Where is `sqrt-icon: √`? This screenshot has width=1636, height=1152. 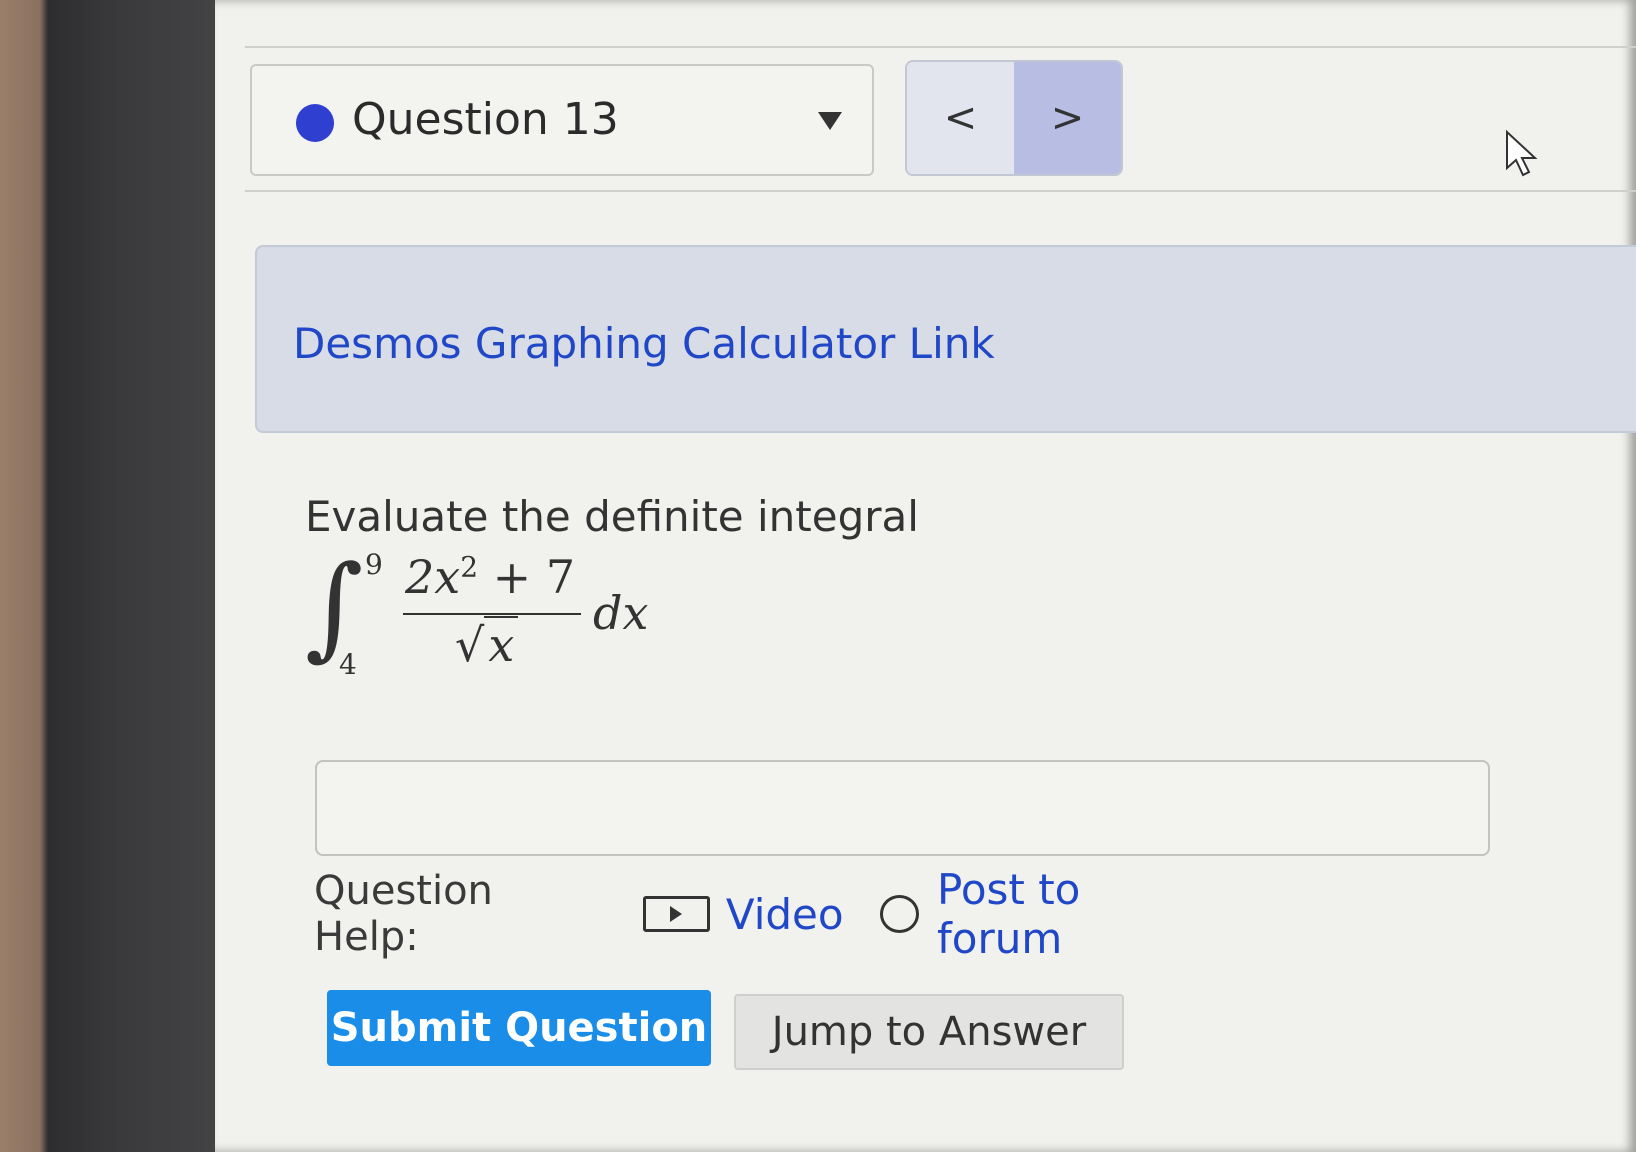 sqrt-icon: √ is located at coordinates (470, 645).